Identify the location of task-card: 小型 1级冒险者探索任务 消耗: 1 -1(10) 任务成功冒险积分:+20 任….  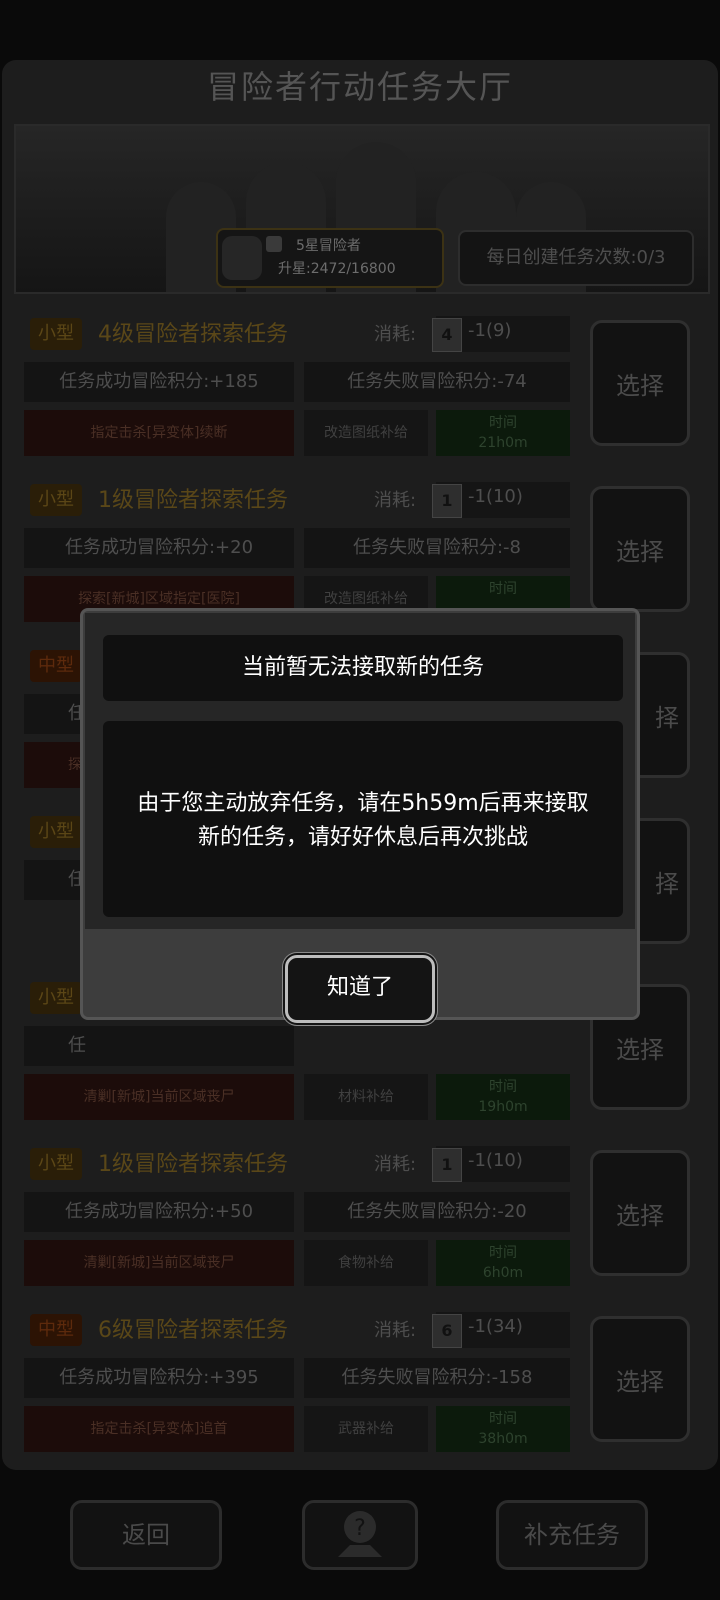
(361, 548).